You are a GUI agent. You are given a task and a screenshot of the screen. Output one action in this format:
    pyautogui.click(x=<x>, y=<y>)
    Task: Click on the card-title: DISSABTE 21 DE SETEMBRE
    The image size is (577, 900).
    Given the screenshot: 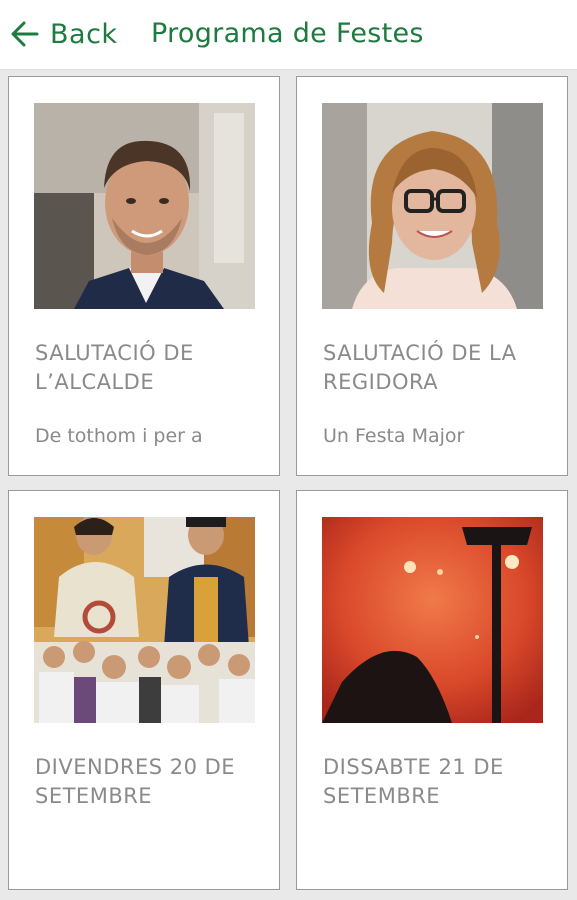 What is the action you would take?
    pyautogui.click(x=413, y=781)
    